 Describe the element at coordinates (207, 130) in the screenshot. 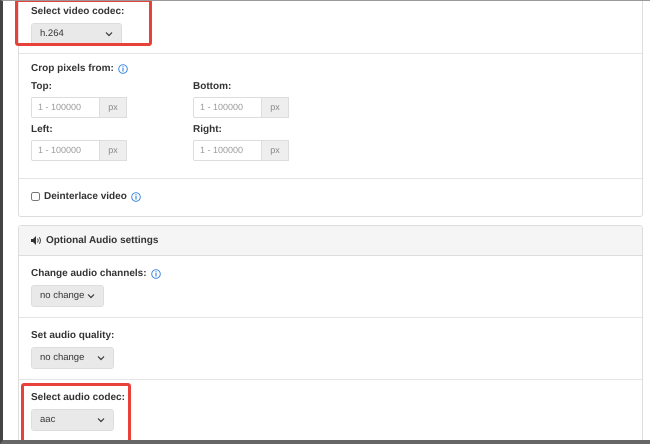

I see `field-label: Right:` at that location.